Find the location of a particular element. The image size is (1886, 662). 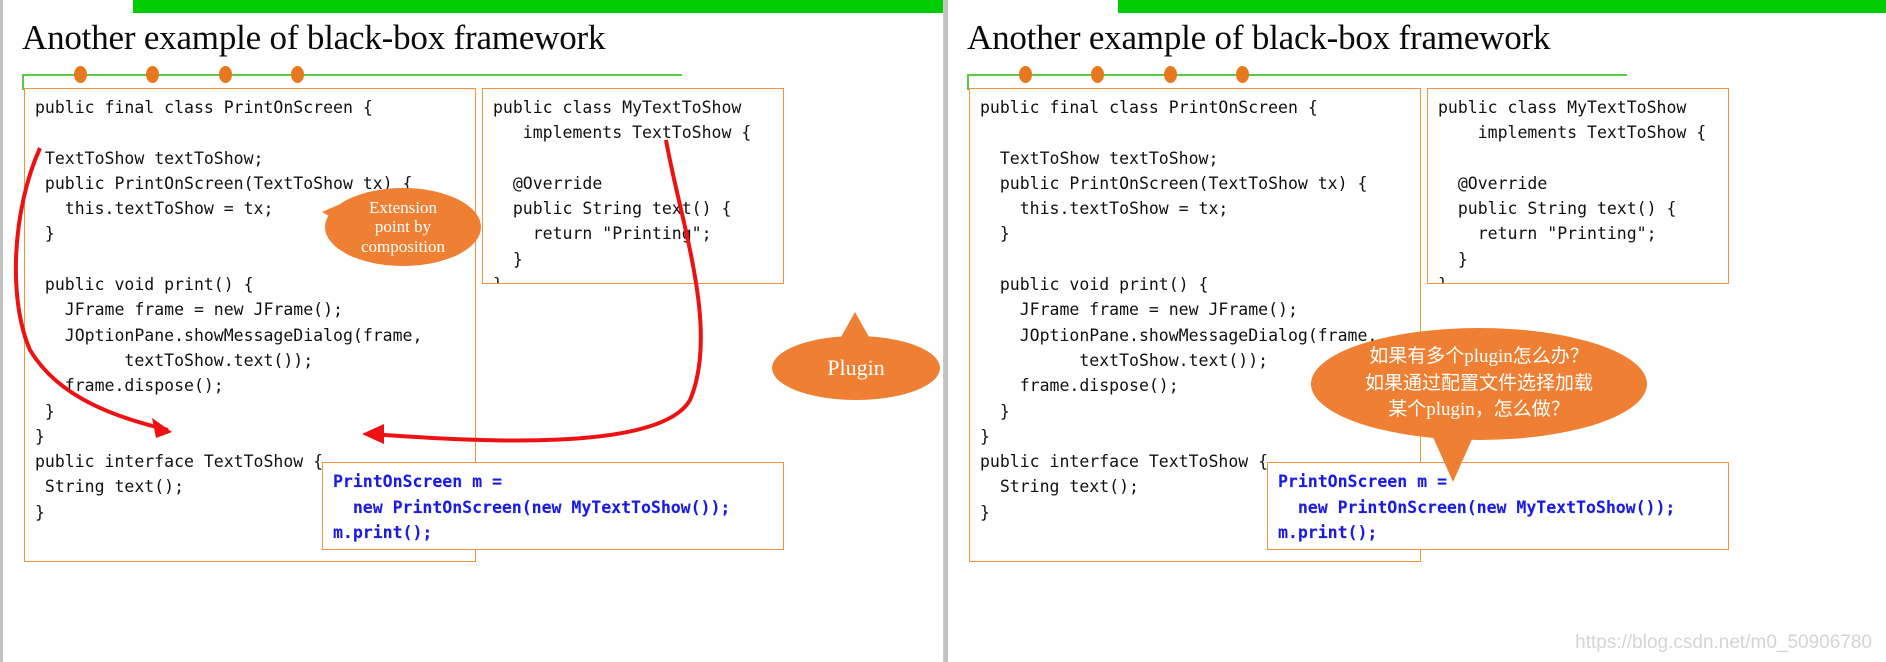

callout-question-line-3: 某个plugin，怎么做？ is located at coordinates (1479, 410).